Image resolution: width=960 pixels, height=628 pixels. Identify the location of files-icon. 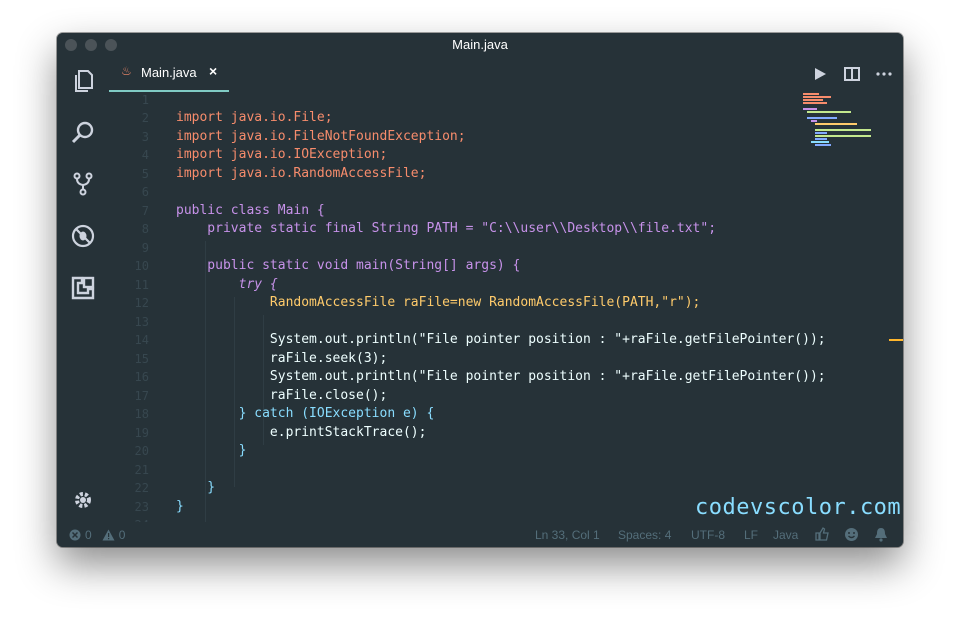
(83, 81).